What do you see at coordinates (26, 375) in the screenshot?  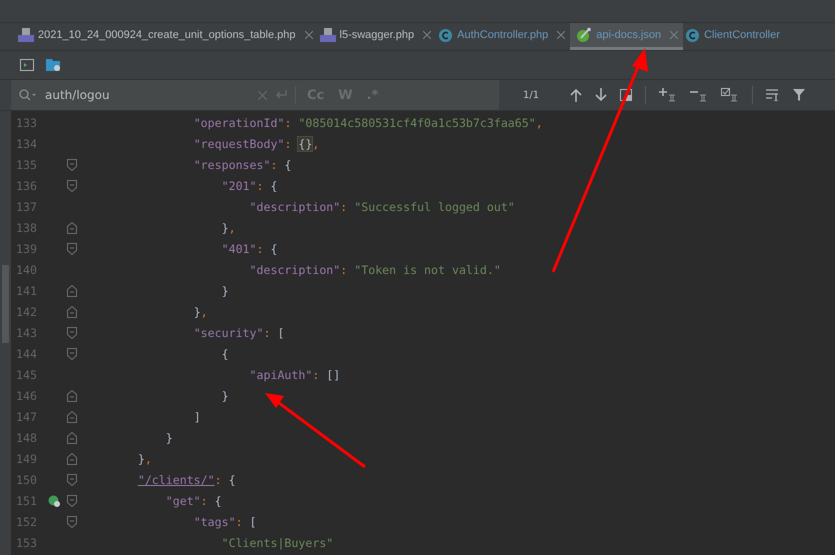 I see `line-number: 145` at bounding box center [26, 375].